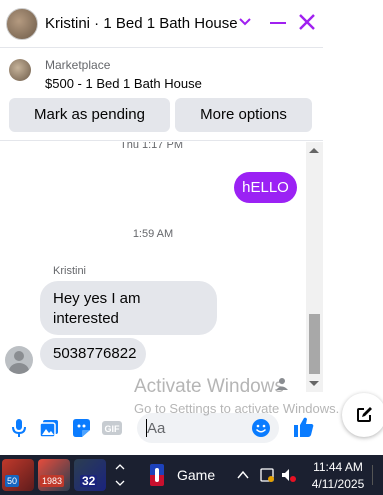  What do you see at coordinates (243, 474) in the screenshot?
I see `show-hidden-icons-chevron-icon` at bounding box center [243, 474].